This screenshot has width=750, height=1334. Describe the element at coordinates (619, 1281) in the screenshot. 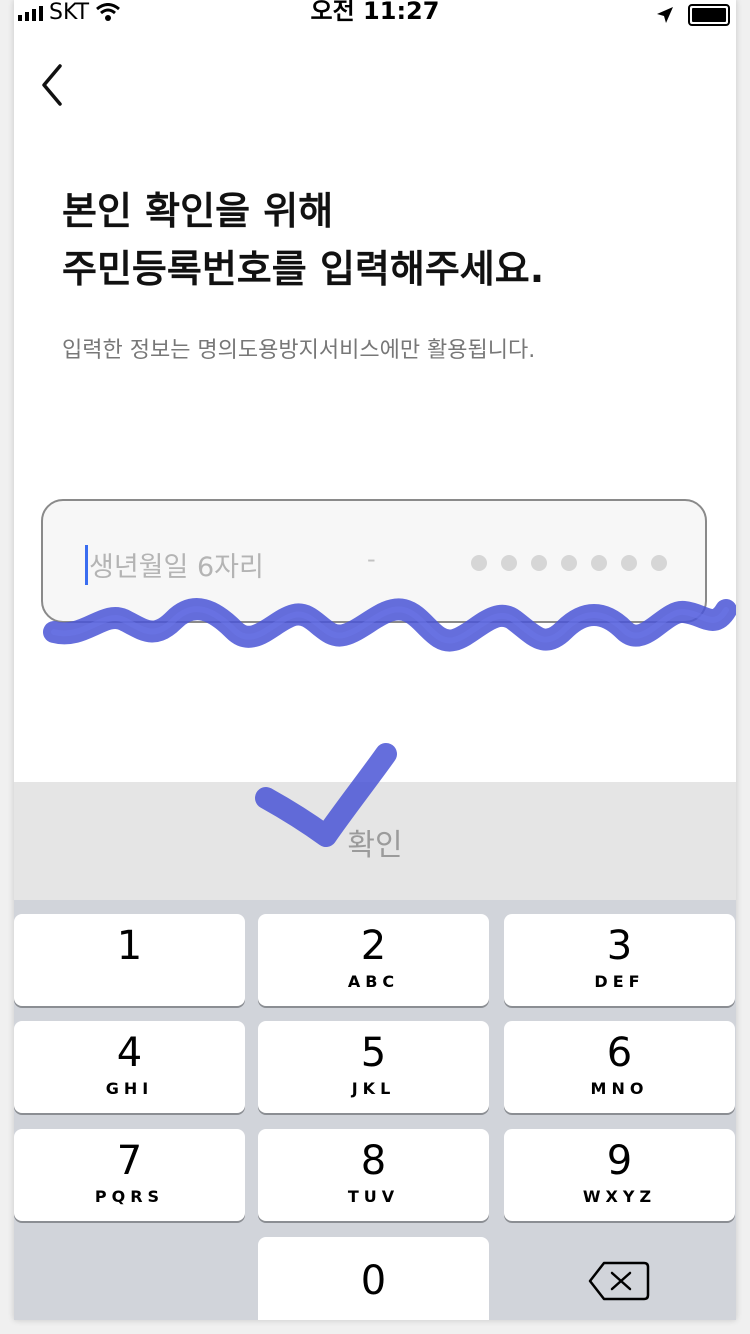

I see `backspace-icon` at that location.